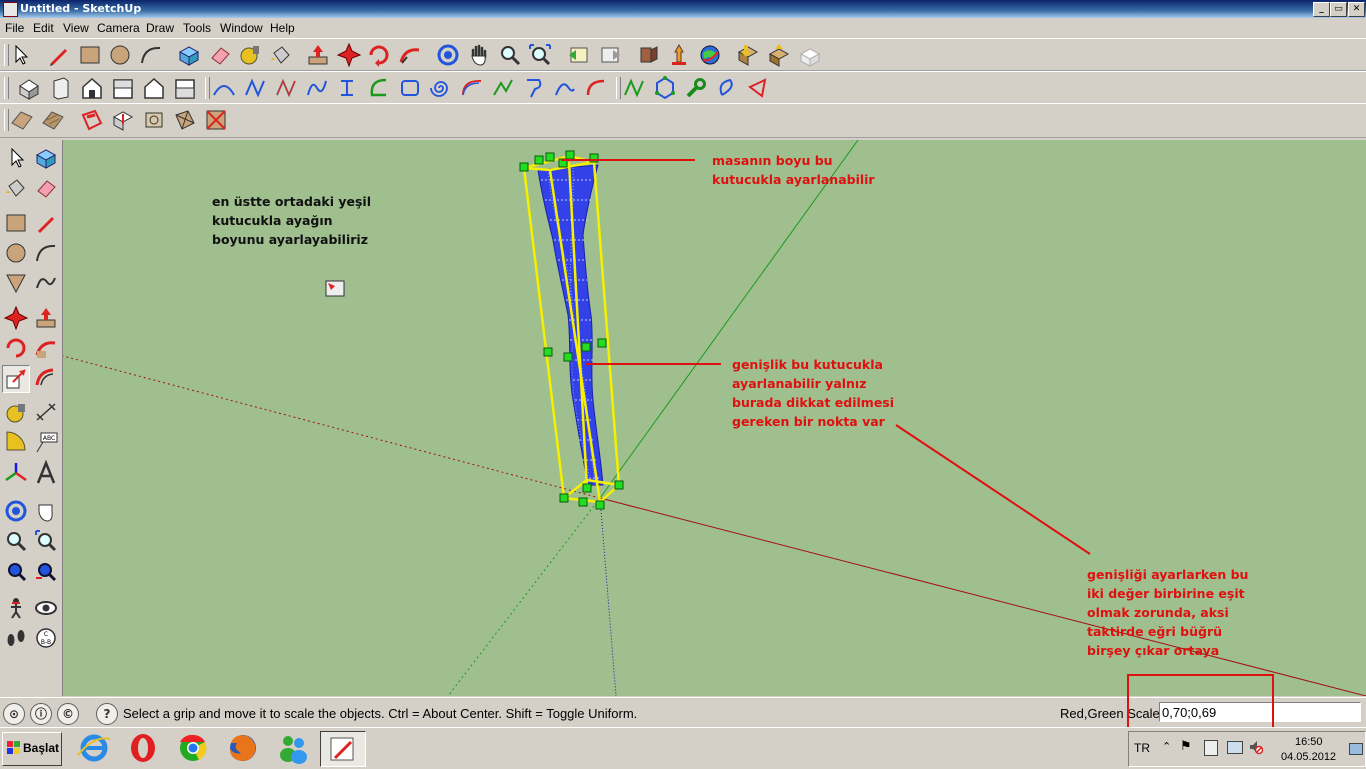  What do you see at coordinates (472, 88) in the screenshot?
I see `curve-tool-7-icon` at bounding box center [472, 88].